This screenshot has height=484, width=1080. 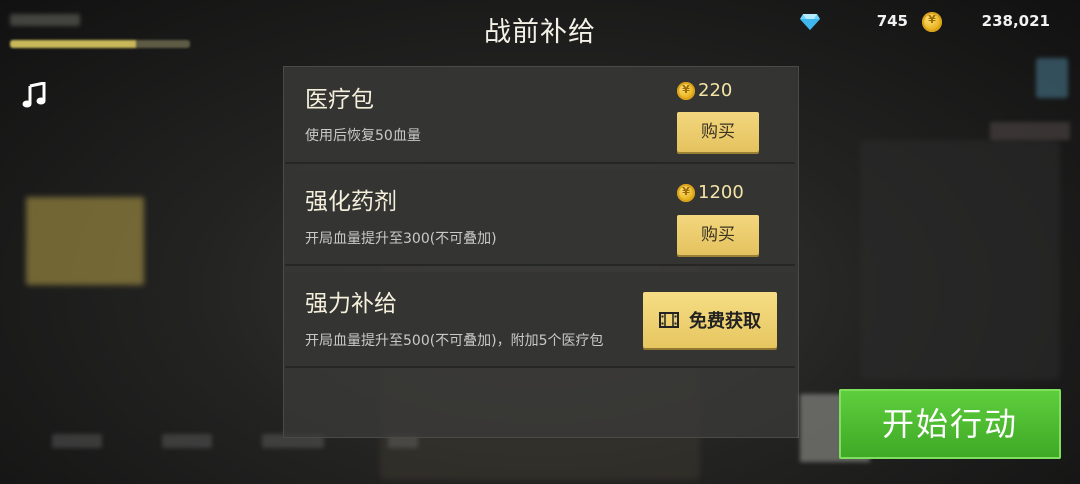 I want to click on music-note-icon, so click(x=35, y=96).